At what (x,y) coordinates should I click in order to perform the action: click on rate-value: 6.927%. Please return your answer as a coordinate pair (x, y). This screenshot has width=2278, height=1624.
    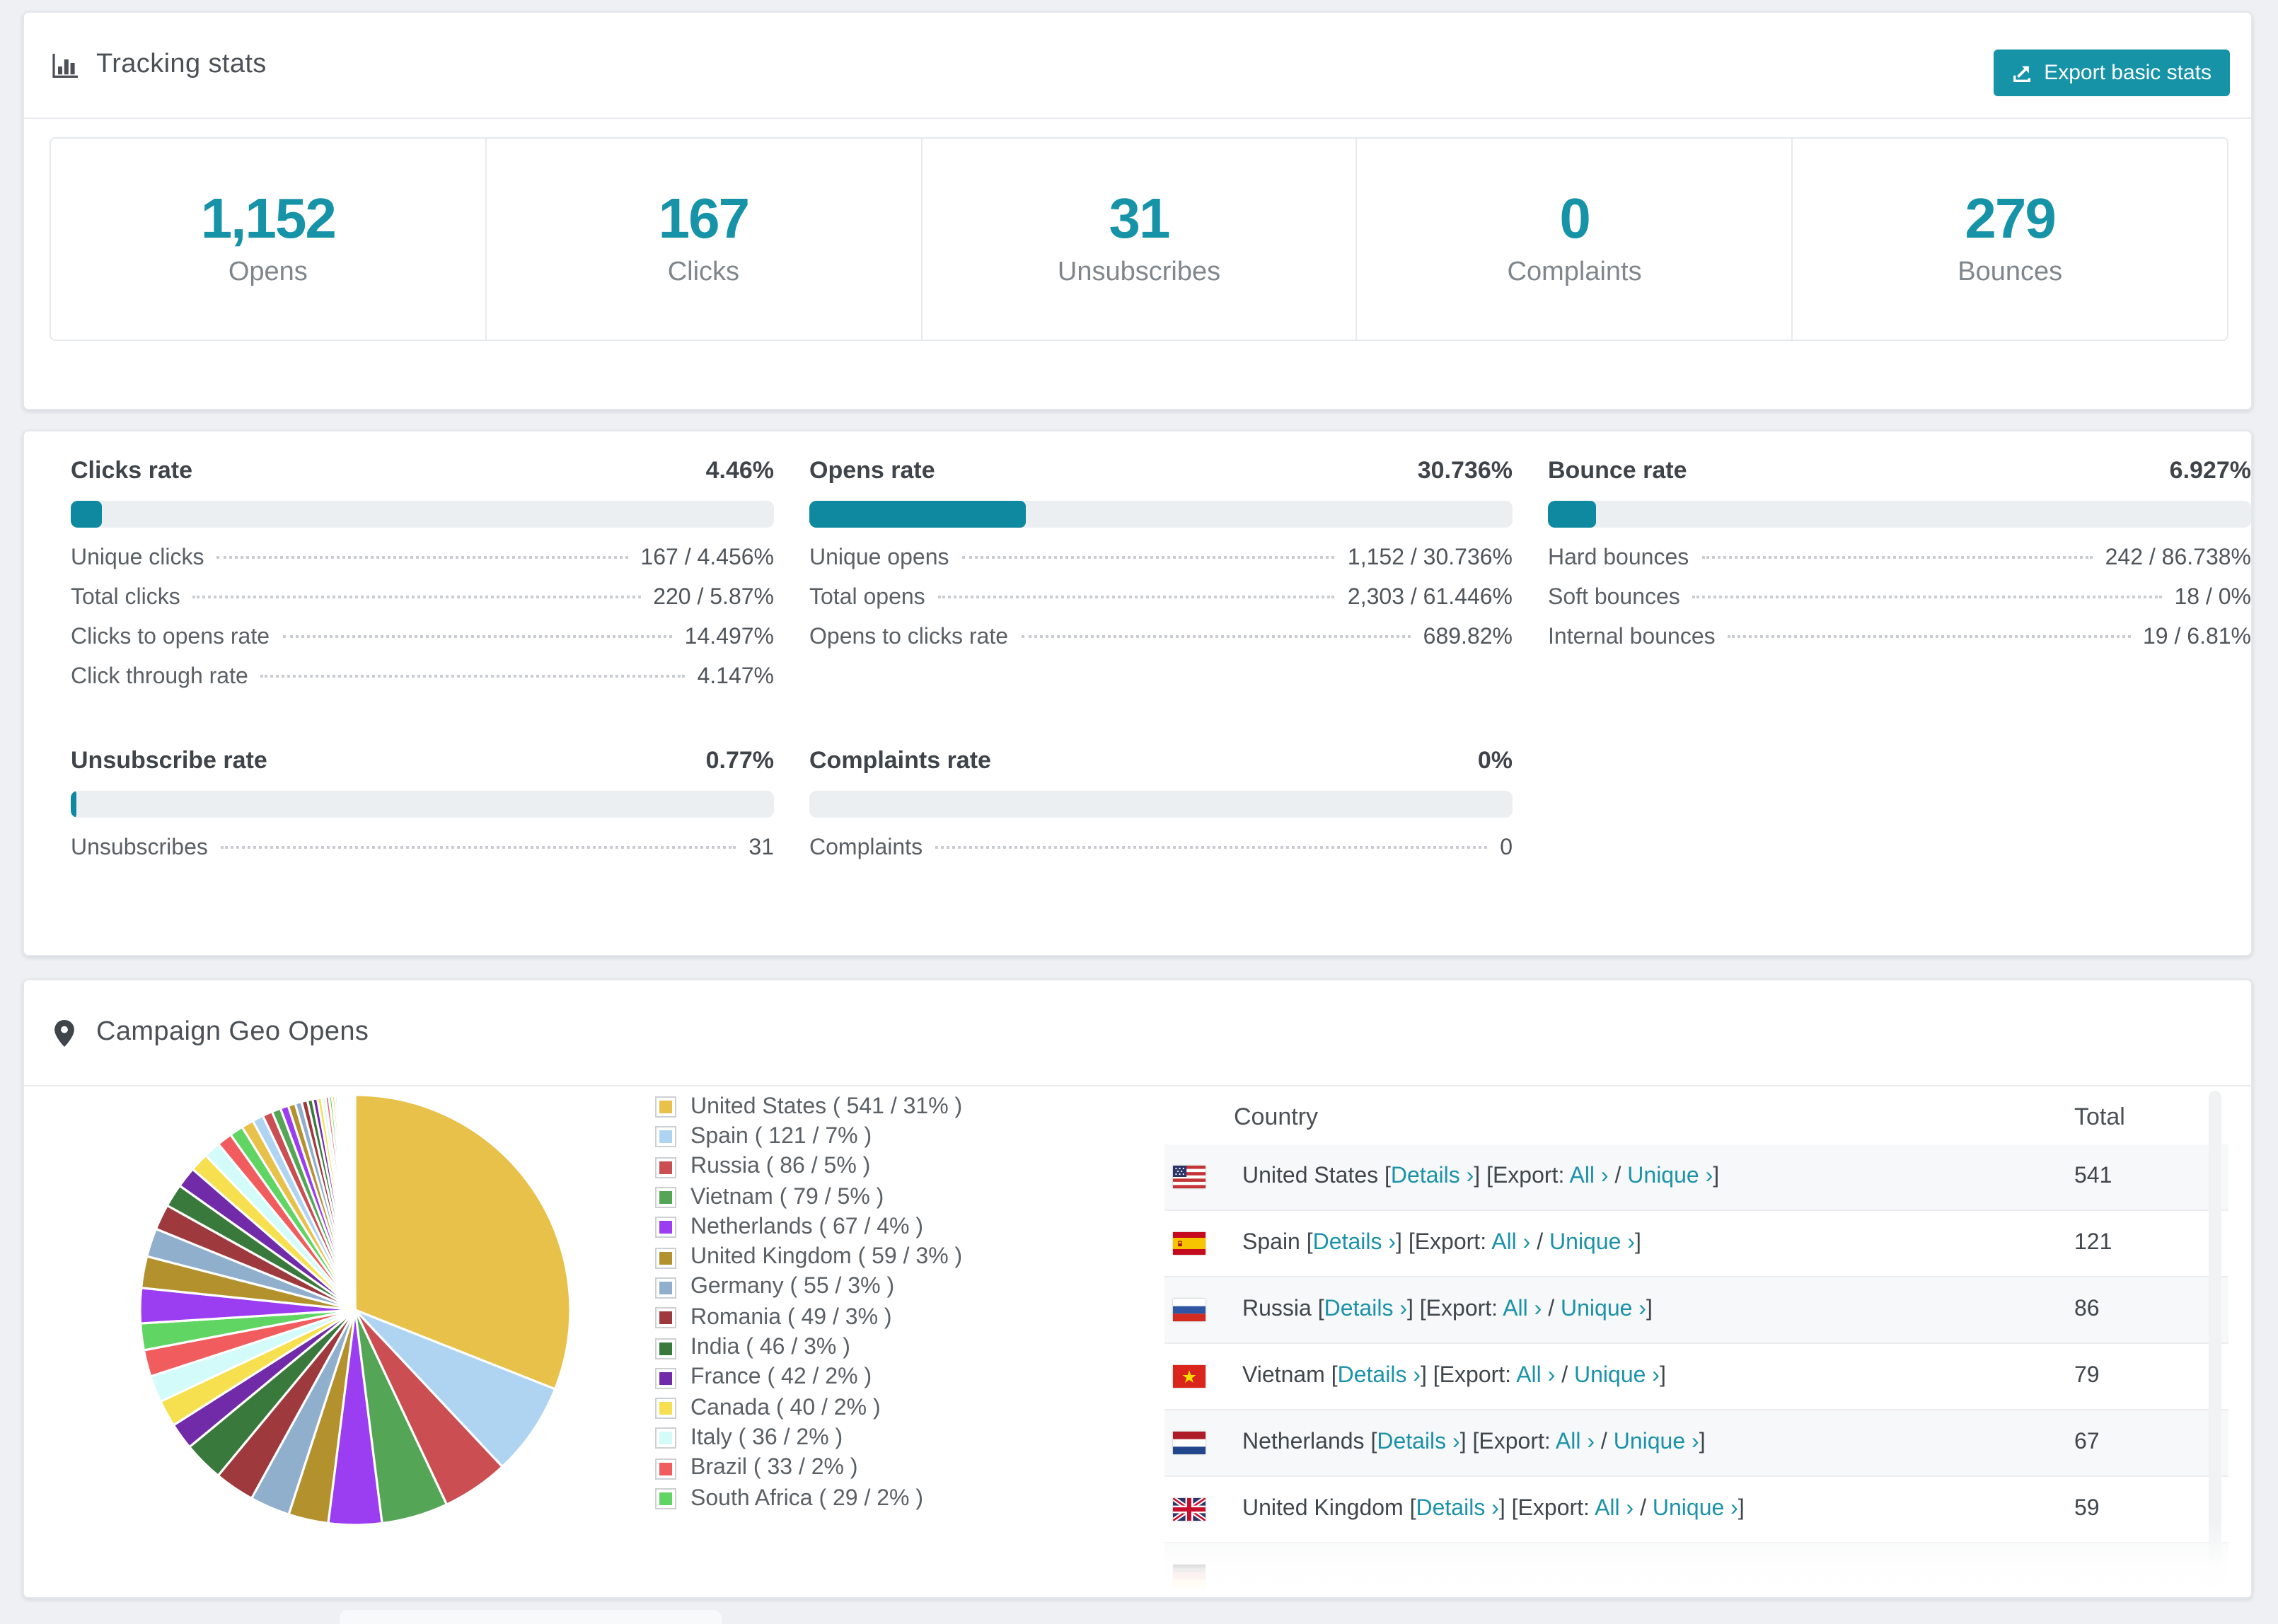
    Looking at the image, I should click on (2210, 470).